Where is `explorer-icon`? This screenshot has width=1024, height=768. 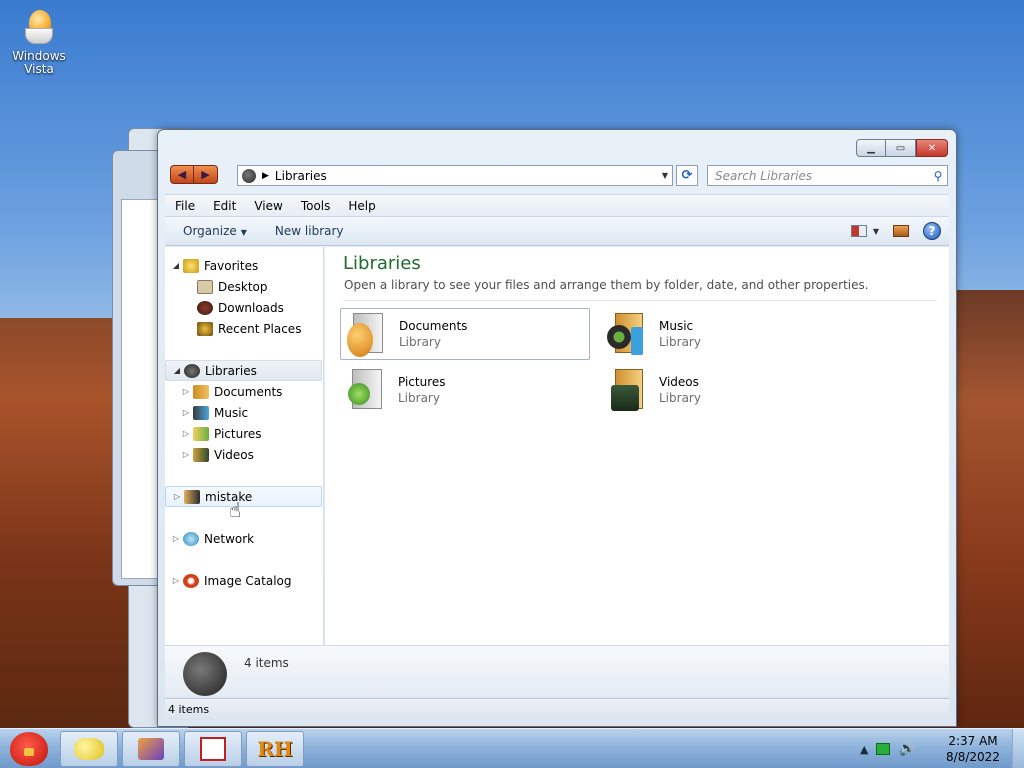 explorer-icon is located at coordinates (151, 749).